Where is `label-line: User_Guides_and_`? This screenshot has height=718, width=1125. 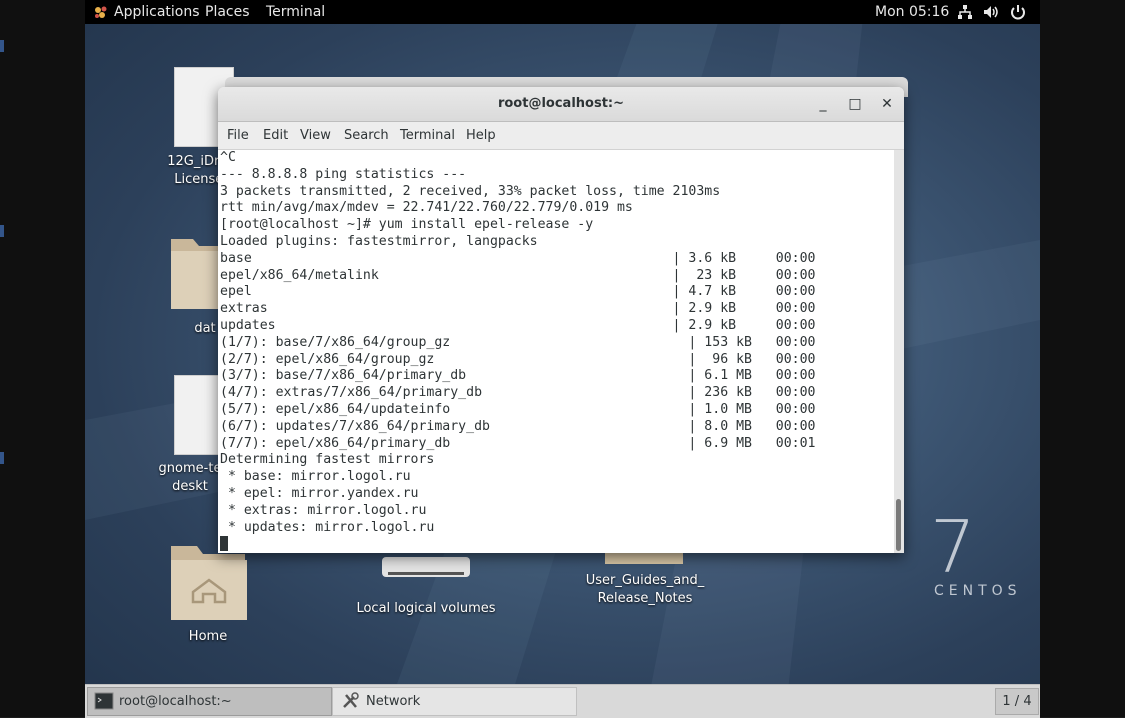 label-line: User_Guides_and_ is located at coordinates (645, 580).